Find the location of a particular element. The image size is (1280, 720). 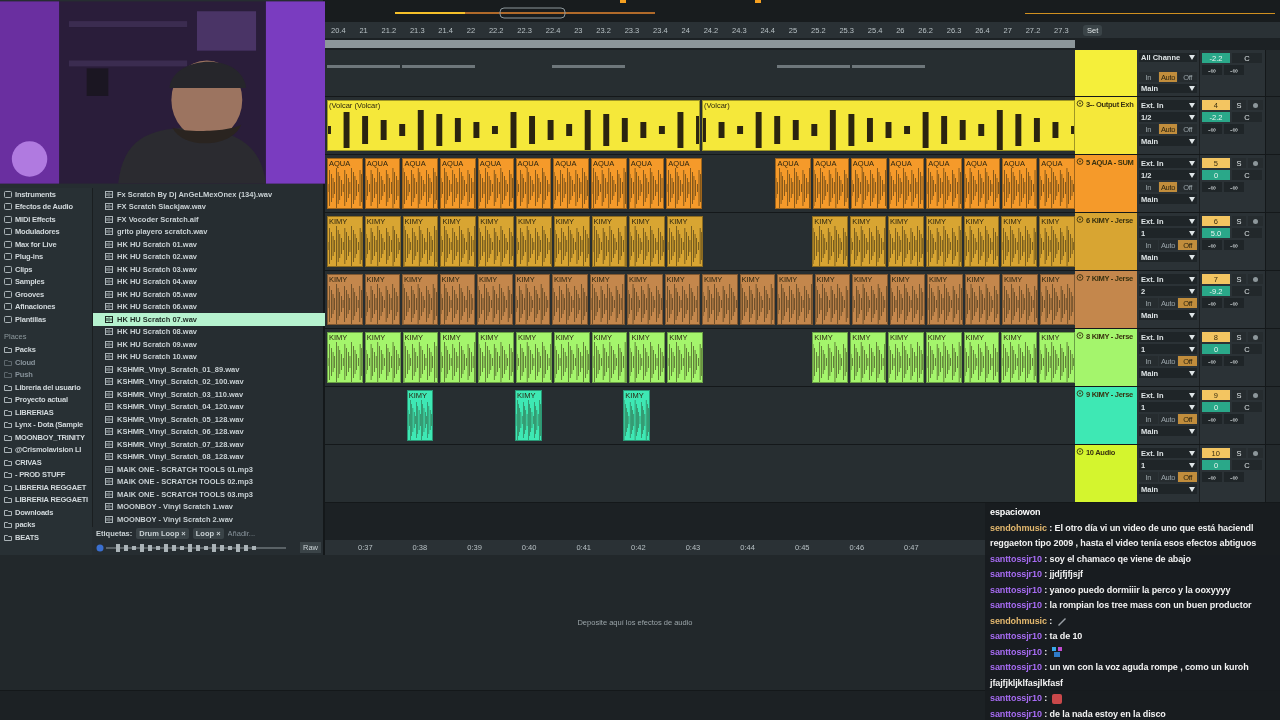

knife-icon is located at coordinates (1062, 621).